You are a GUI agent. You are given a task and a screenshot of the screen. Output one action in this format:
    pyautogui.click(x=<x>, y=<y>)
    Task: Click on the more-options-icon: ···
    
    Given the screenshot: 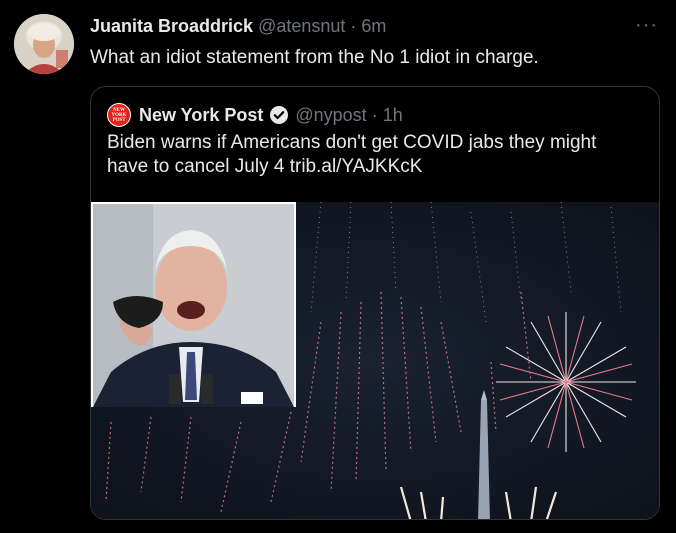 What is the action you would take?
    pyautogui.click(x=646, y=25)
    